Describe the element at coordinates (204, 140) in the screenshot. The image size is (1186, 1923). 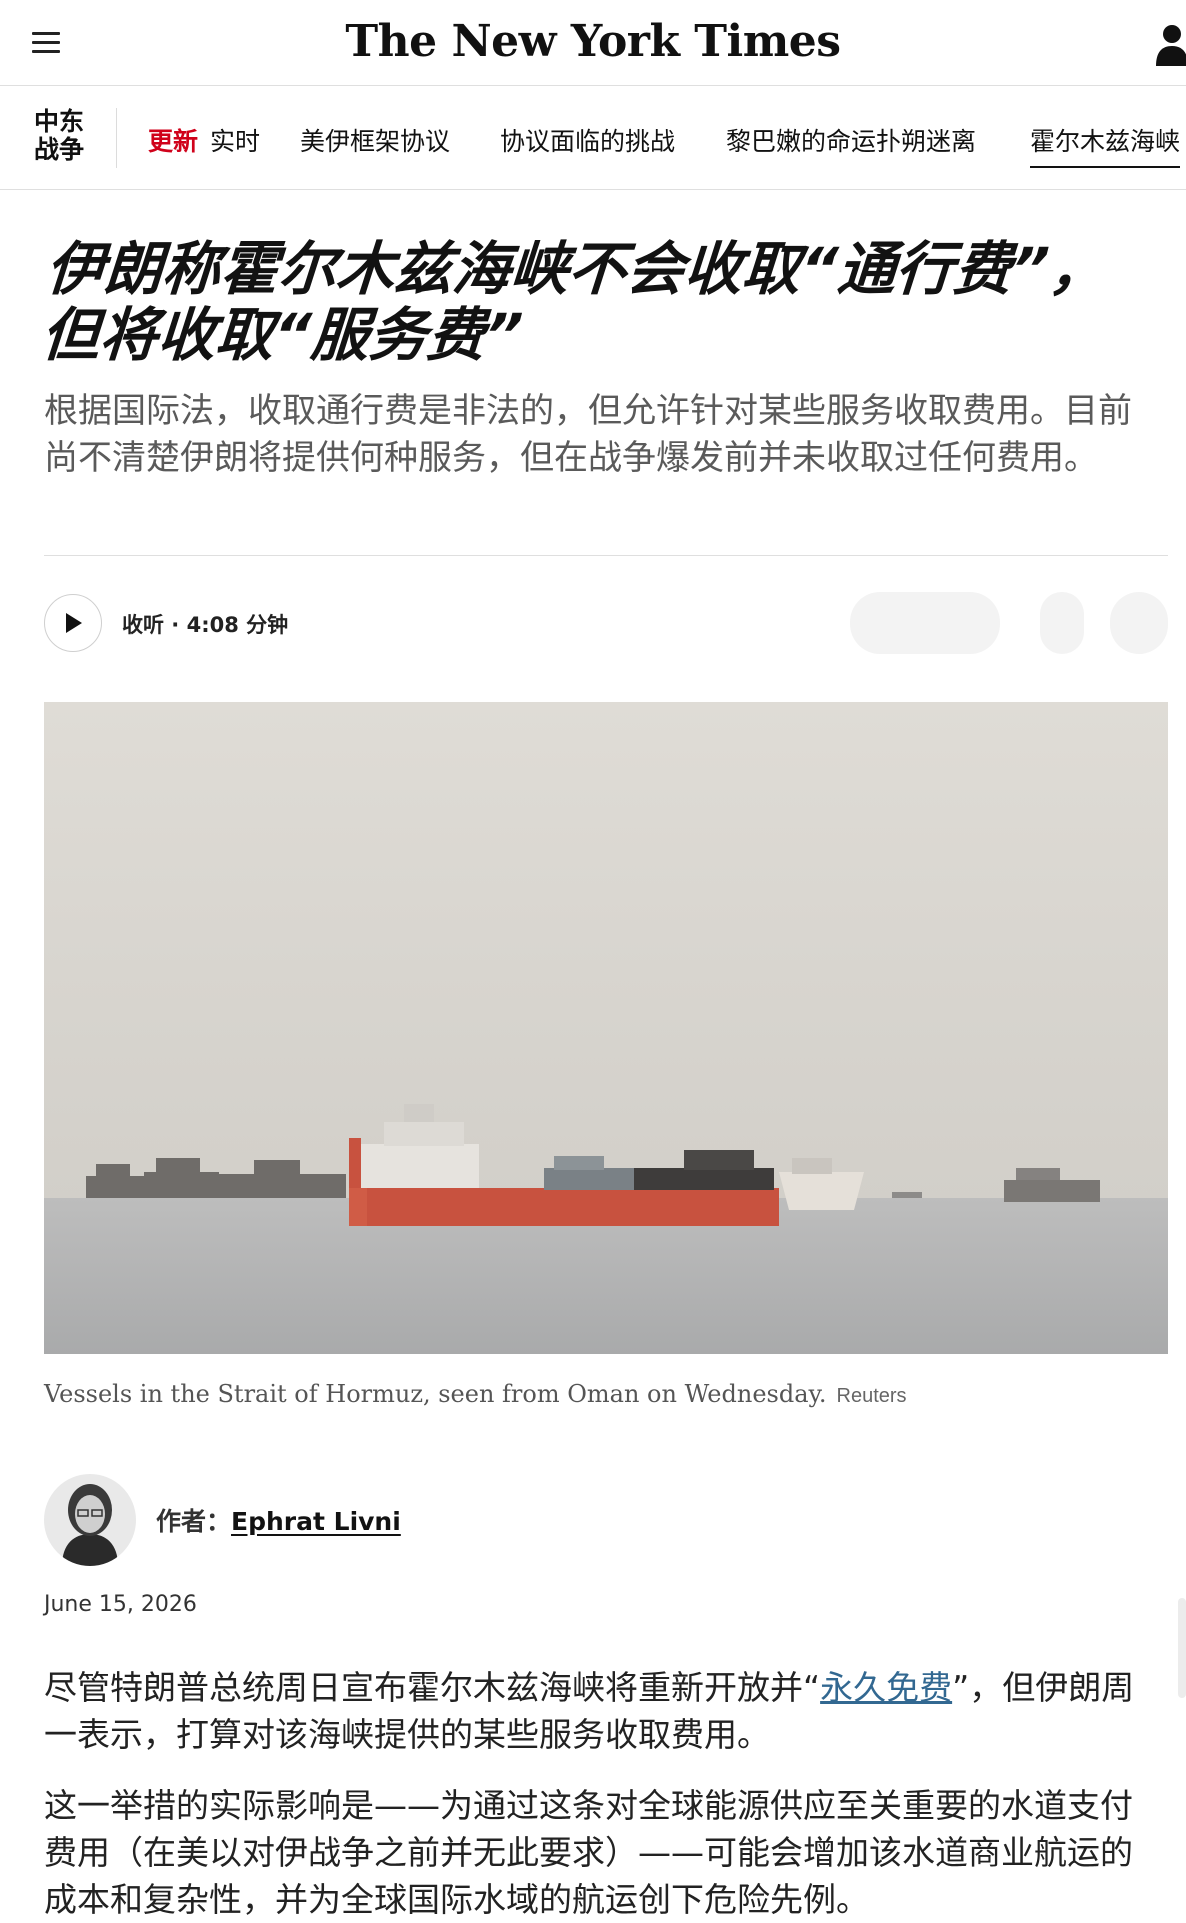
I see `nav-item-live: 更新 实时` at that location.